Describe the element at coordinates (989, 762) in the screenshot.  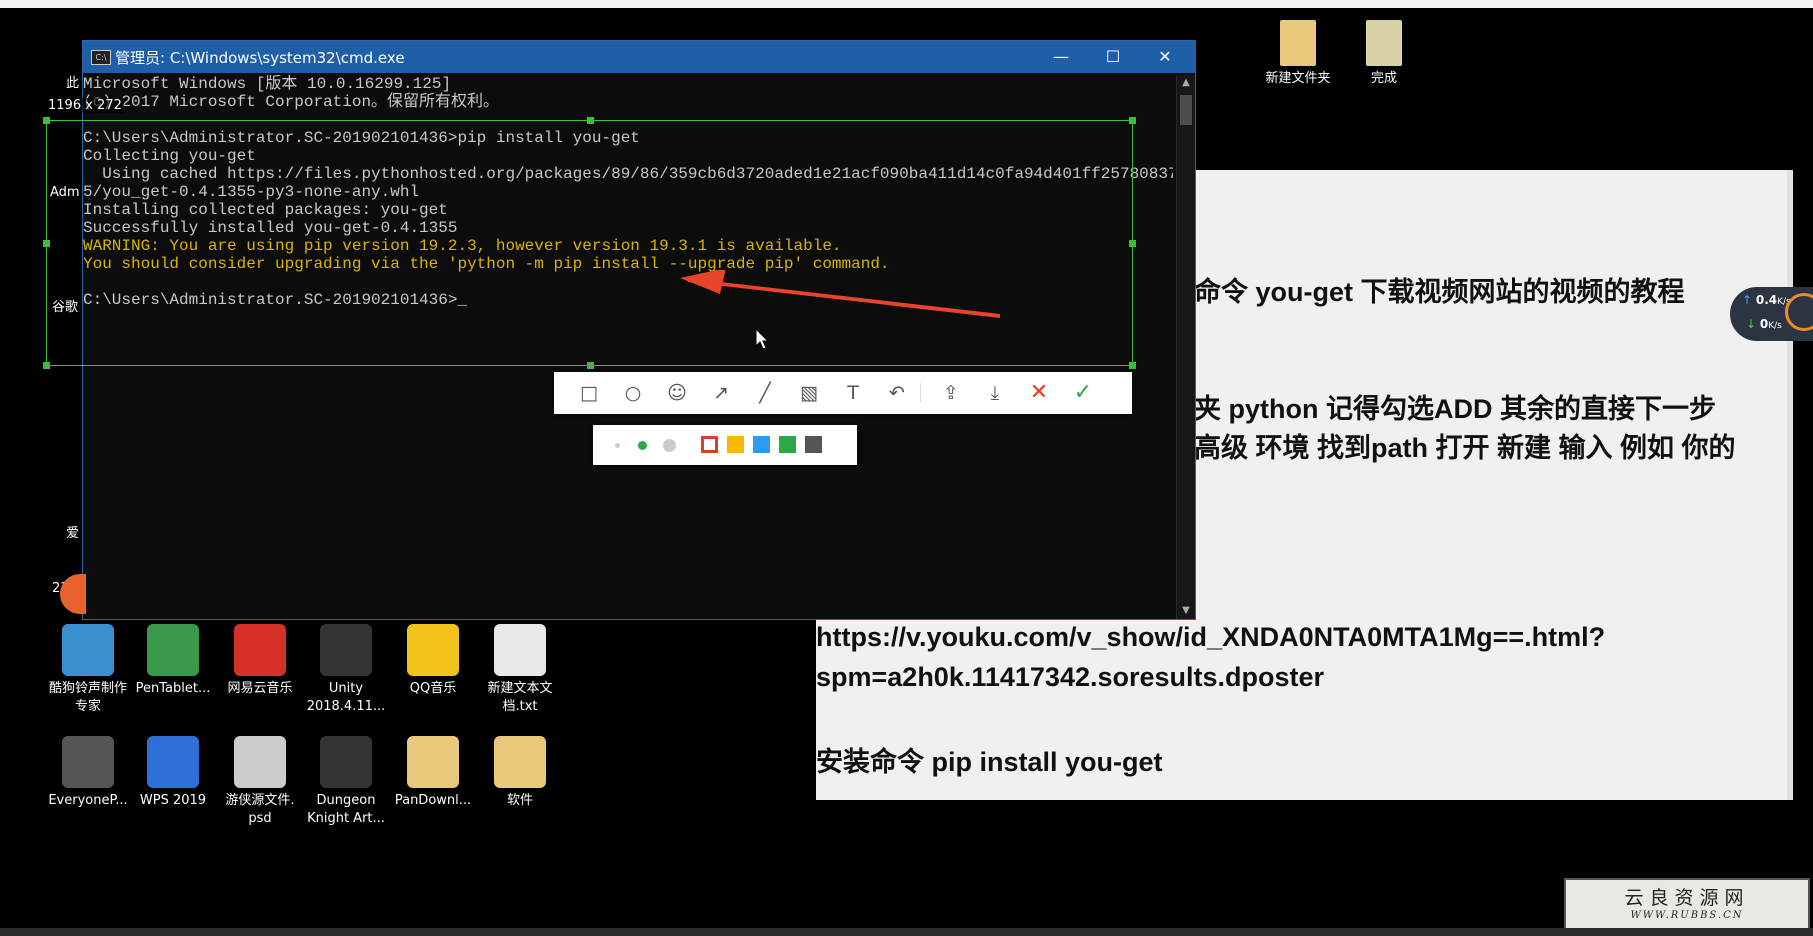
I see `doc-line: 安装命令 pip install you-get` at that location.